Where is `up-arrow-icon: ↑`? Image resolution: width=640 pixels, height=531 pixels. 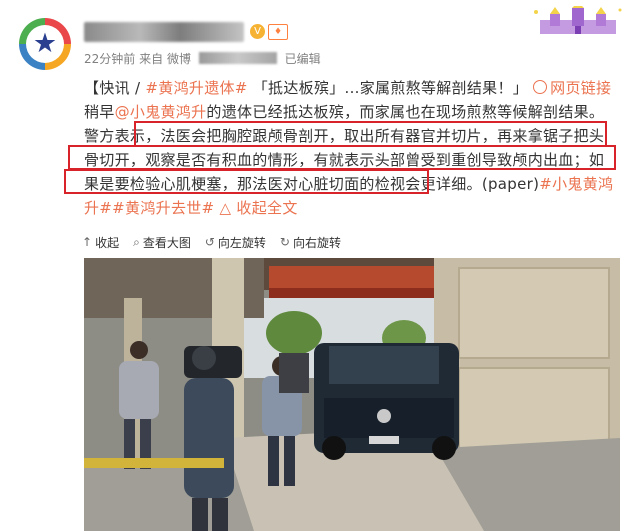 up-arrow-icon: ↑ is located at coordinates (87, 242).